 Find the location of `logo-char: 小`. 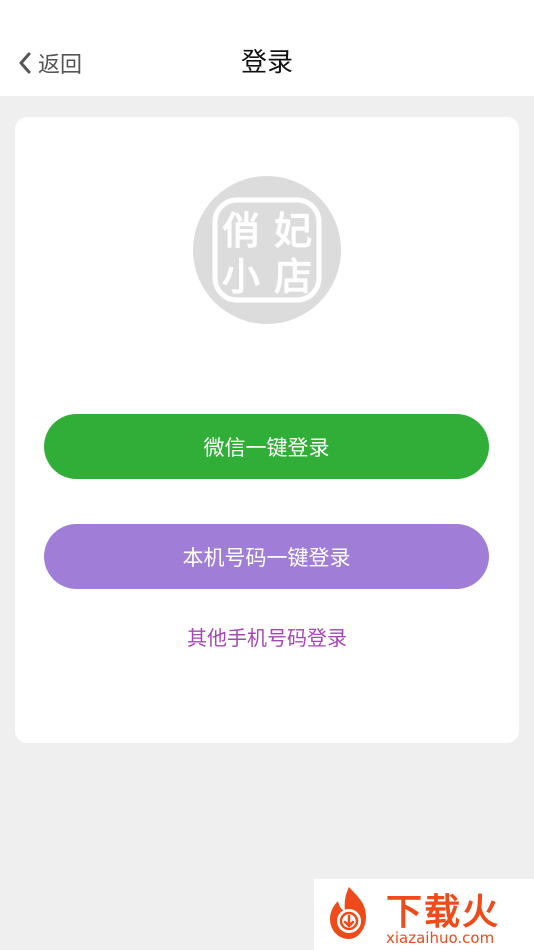

logo-char: 小 is located at coordinates (240, 276).